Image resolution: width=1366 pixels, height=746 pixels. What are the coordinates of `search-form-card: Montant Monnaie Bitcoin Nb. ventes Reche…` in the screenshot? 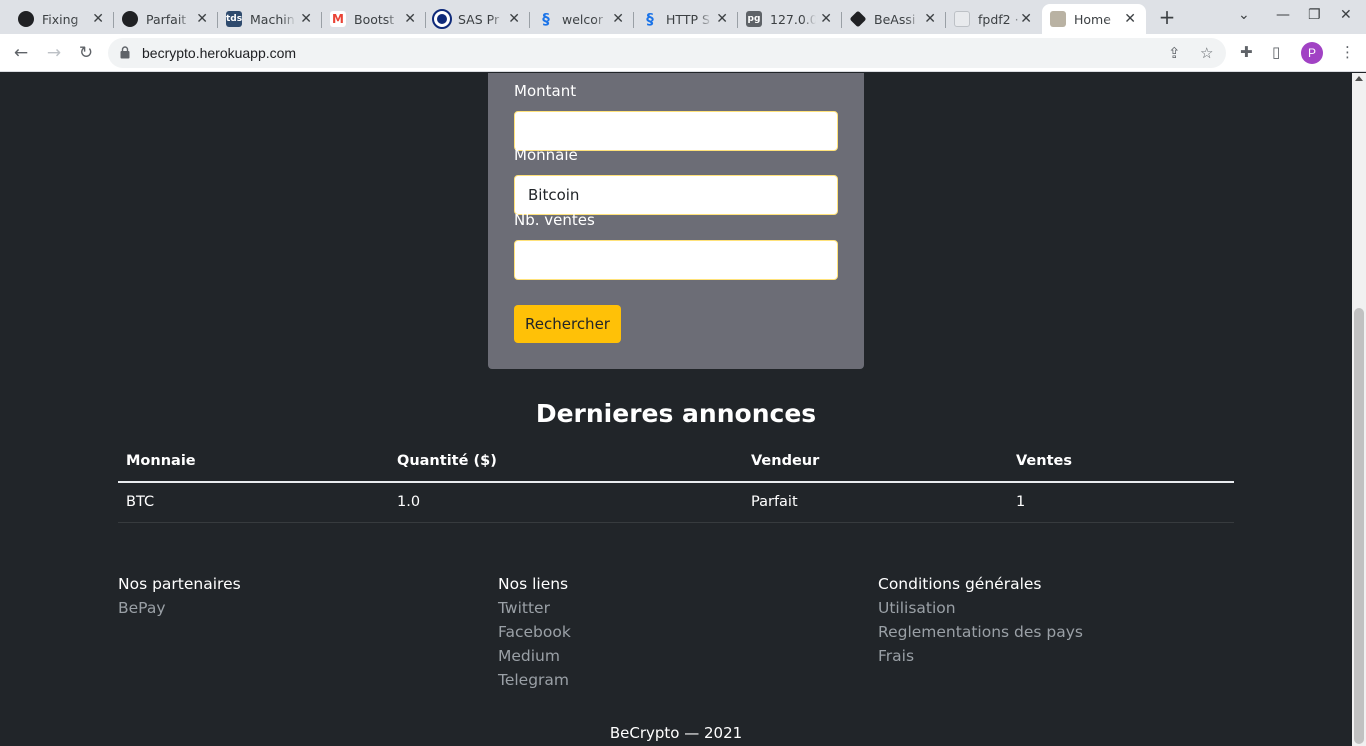 It's located at (676, 221).